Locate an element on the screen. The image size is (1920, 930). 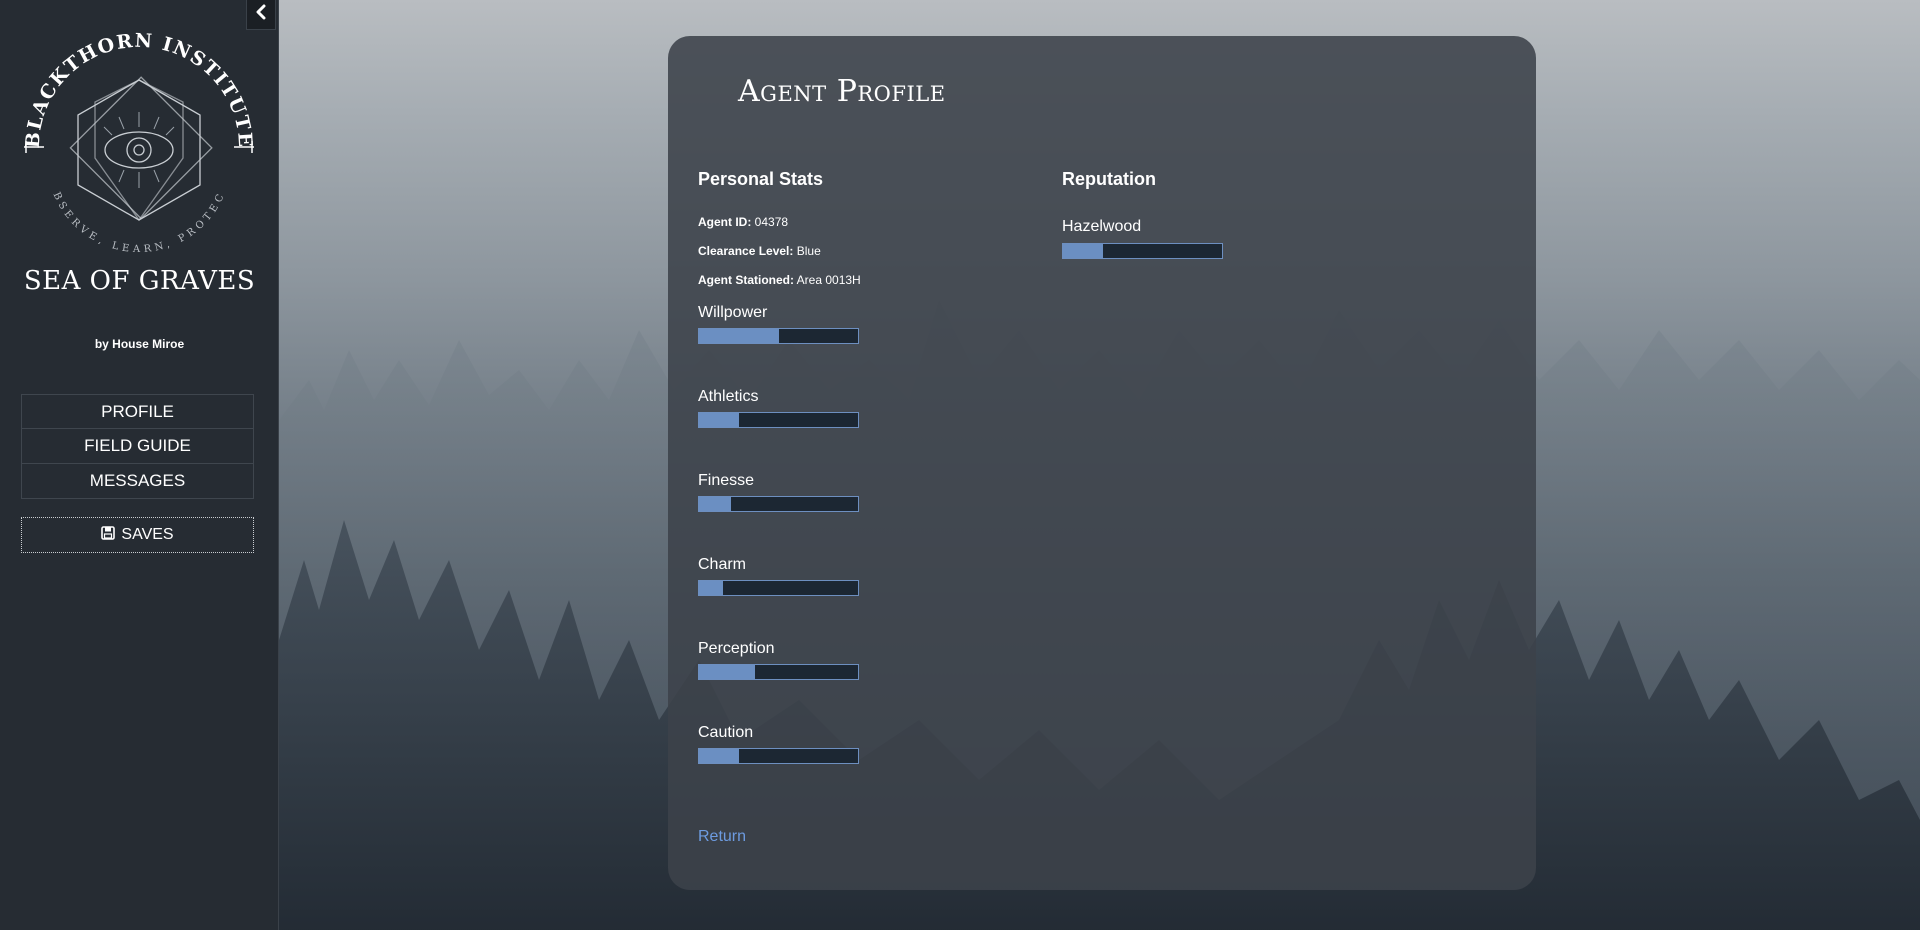
nav-item-profile: PROFILE is located at coordinates (137, 411).